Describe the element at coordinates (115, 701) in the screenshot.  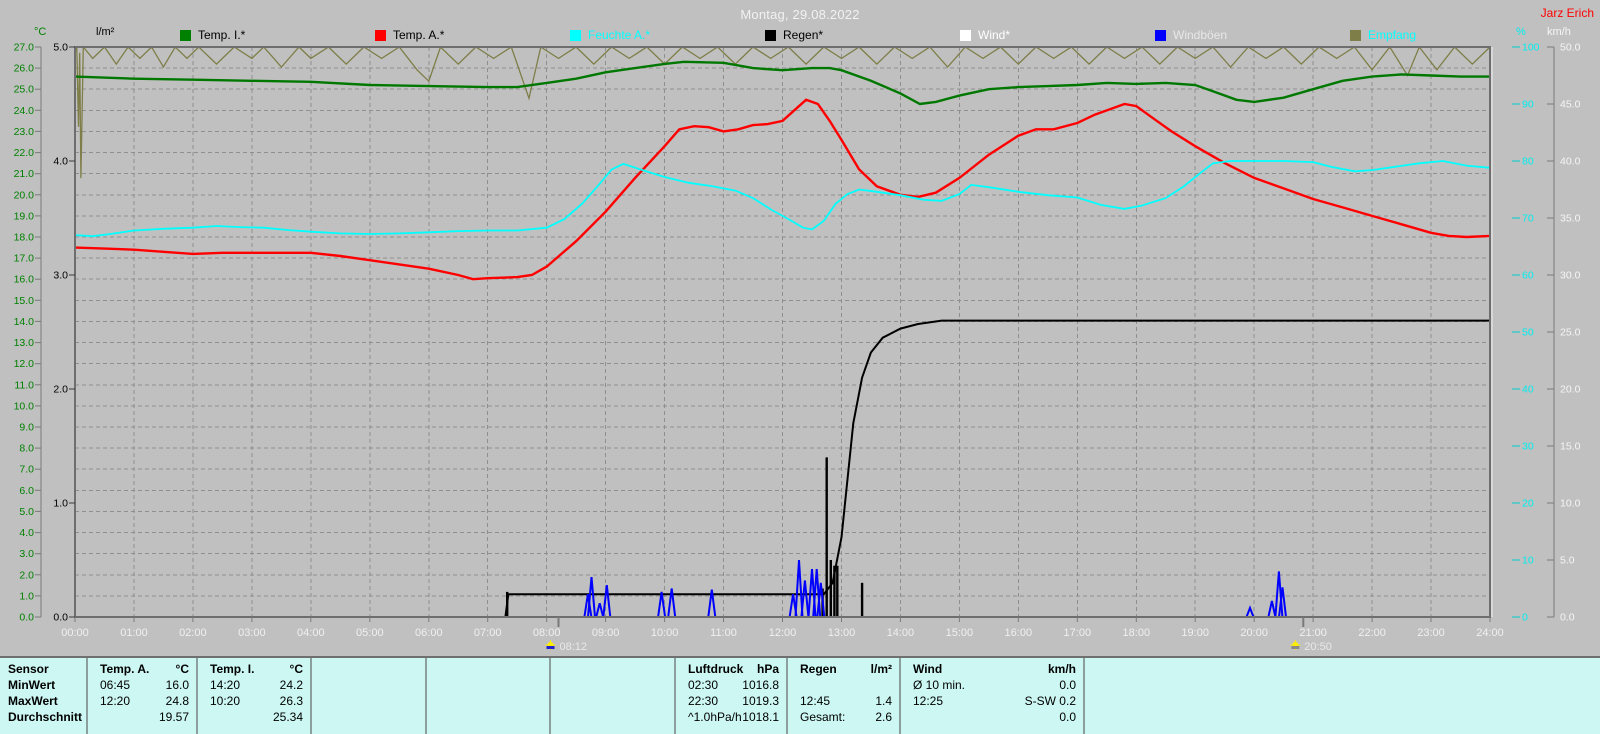
I see `value-time: 12:20` at that location.